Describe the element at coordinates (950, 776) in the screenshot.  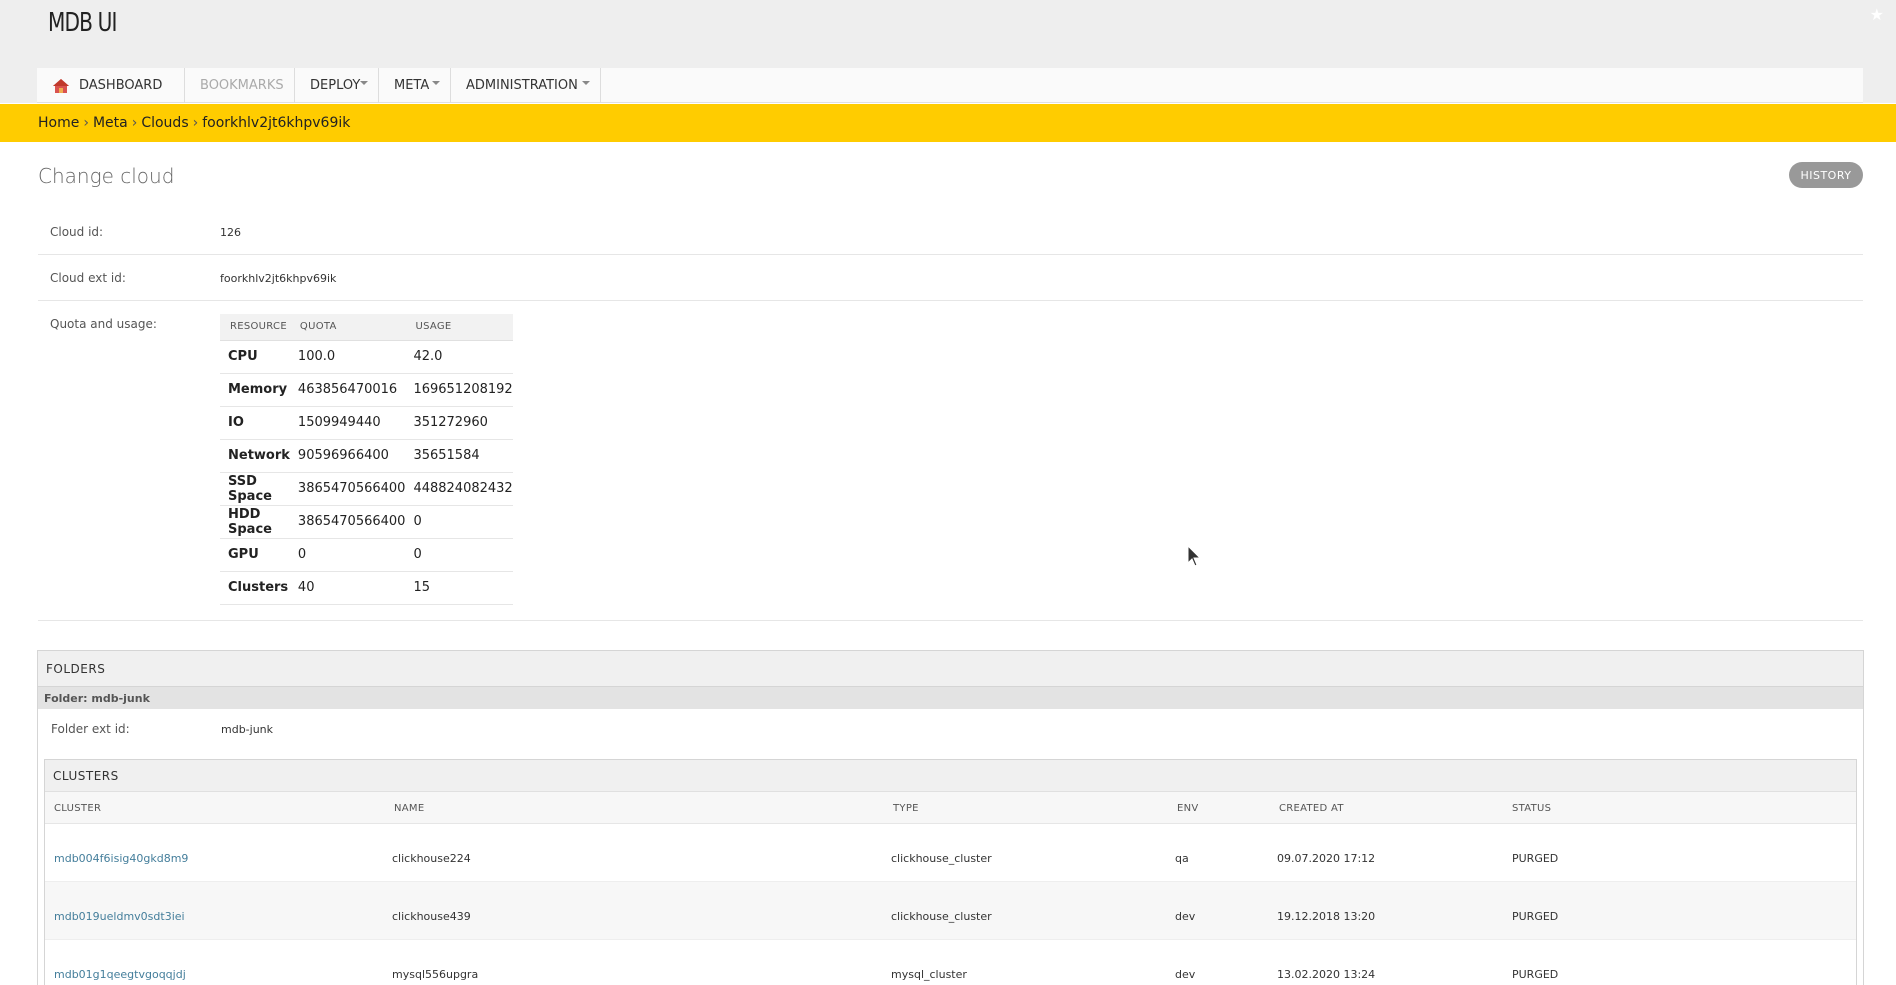
I see `clusters-header: Clusters` at that location.